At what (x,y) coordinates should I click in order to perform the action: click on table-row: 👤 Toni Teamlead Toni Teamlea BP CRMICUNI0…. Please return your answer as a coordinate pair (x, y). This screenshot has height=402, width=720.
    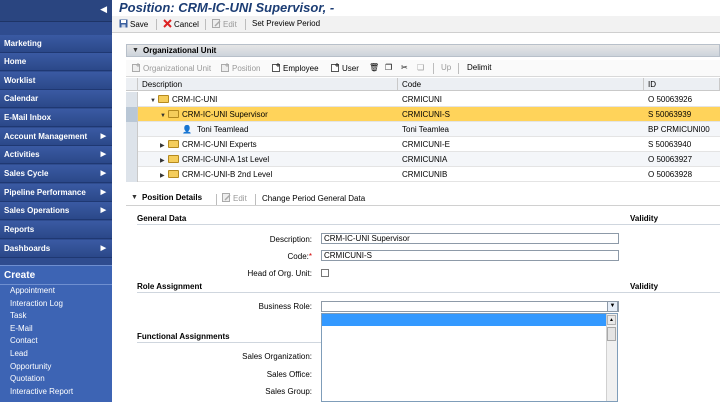
    Looking at the image, I should click on (423, 129).